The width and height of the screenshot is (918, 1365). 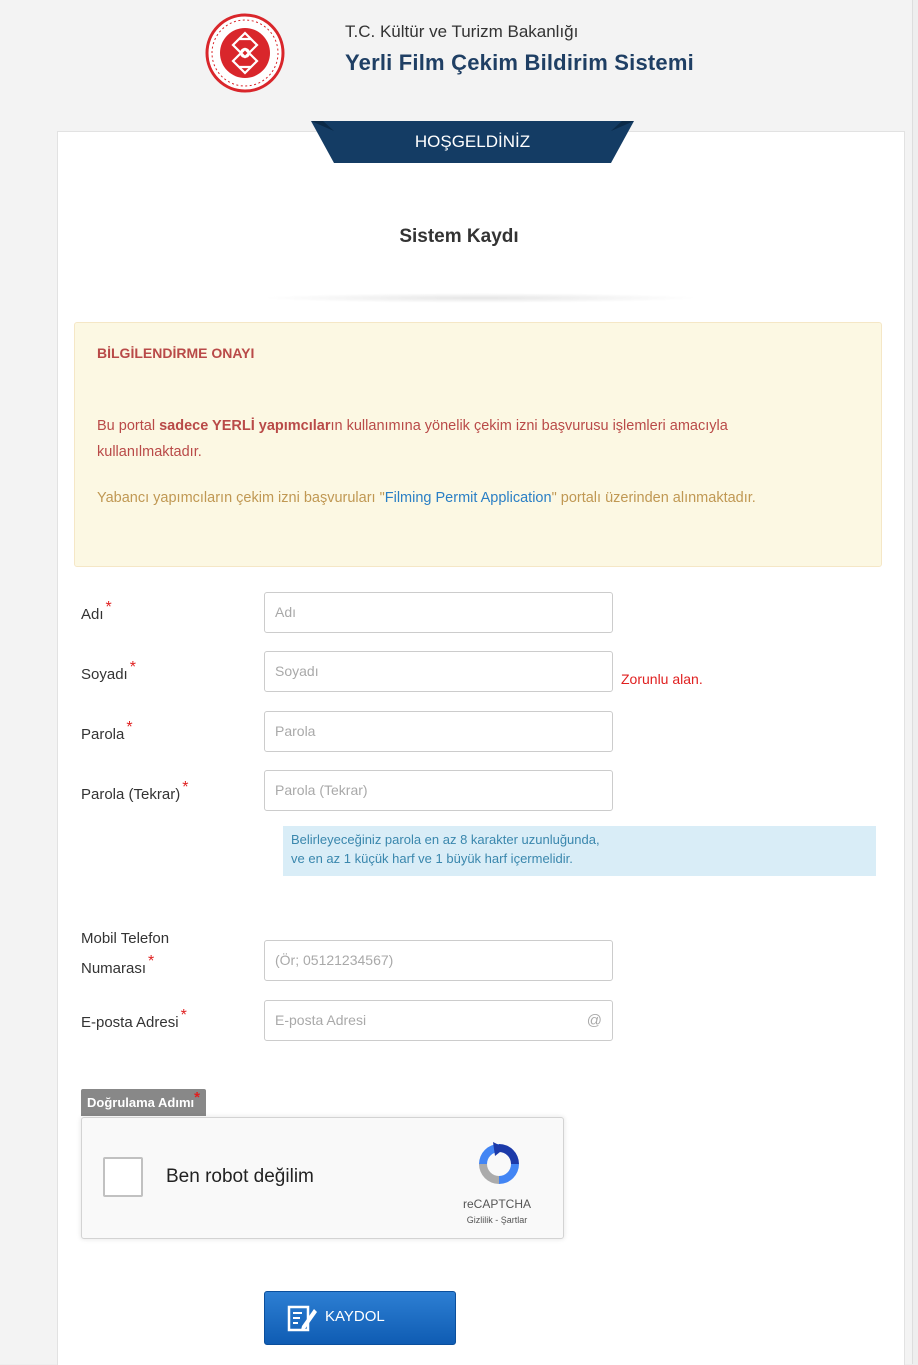 I want to click on ministry-name: T.C. Kültür ve Turizm Bakanlığı, so click(x=462, y=31).